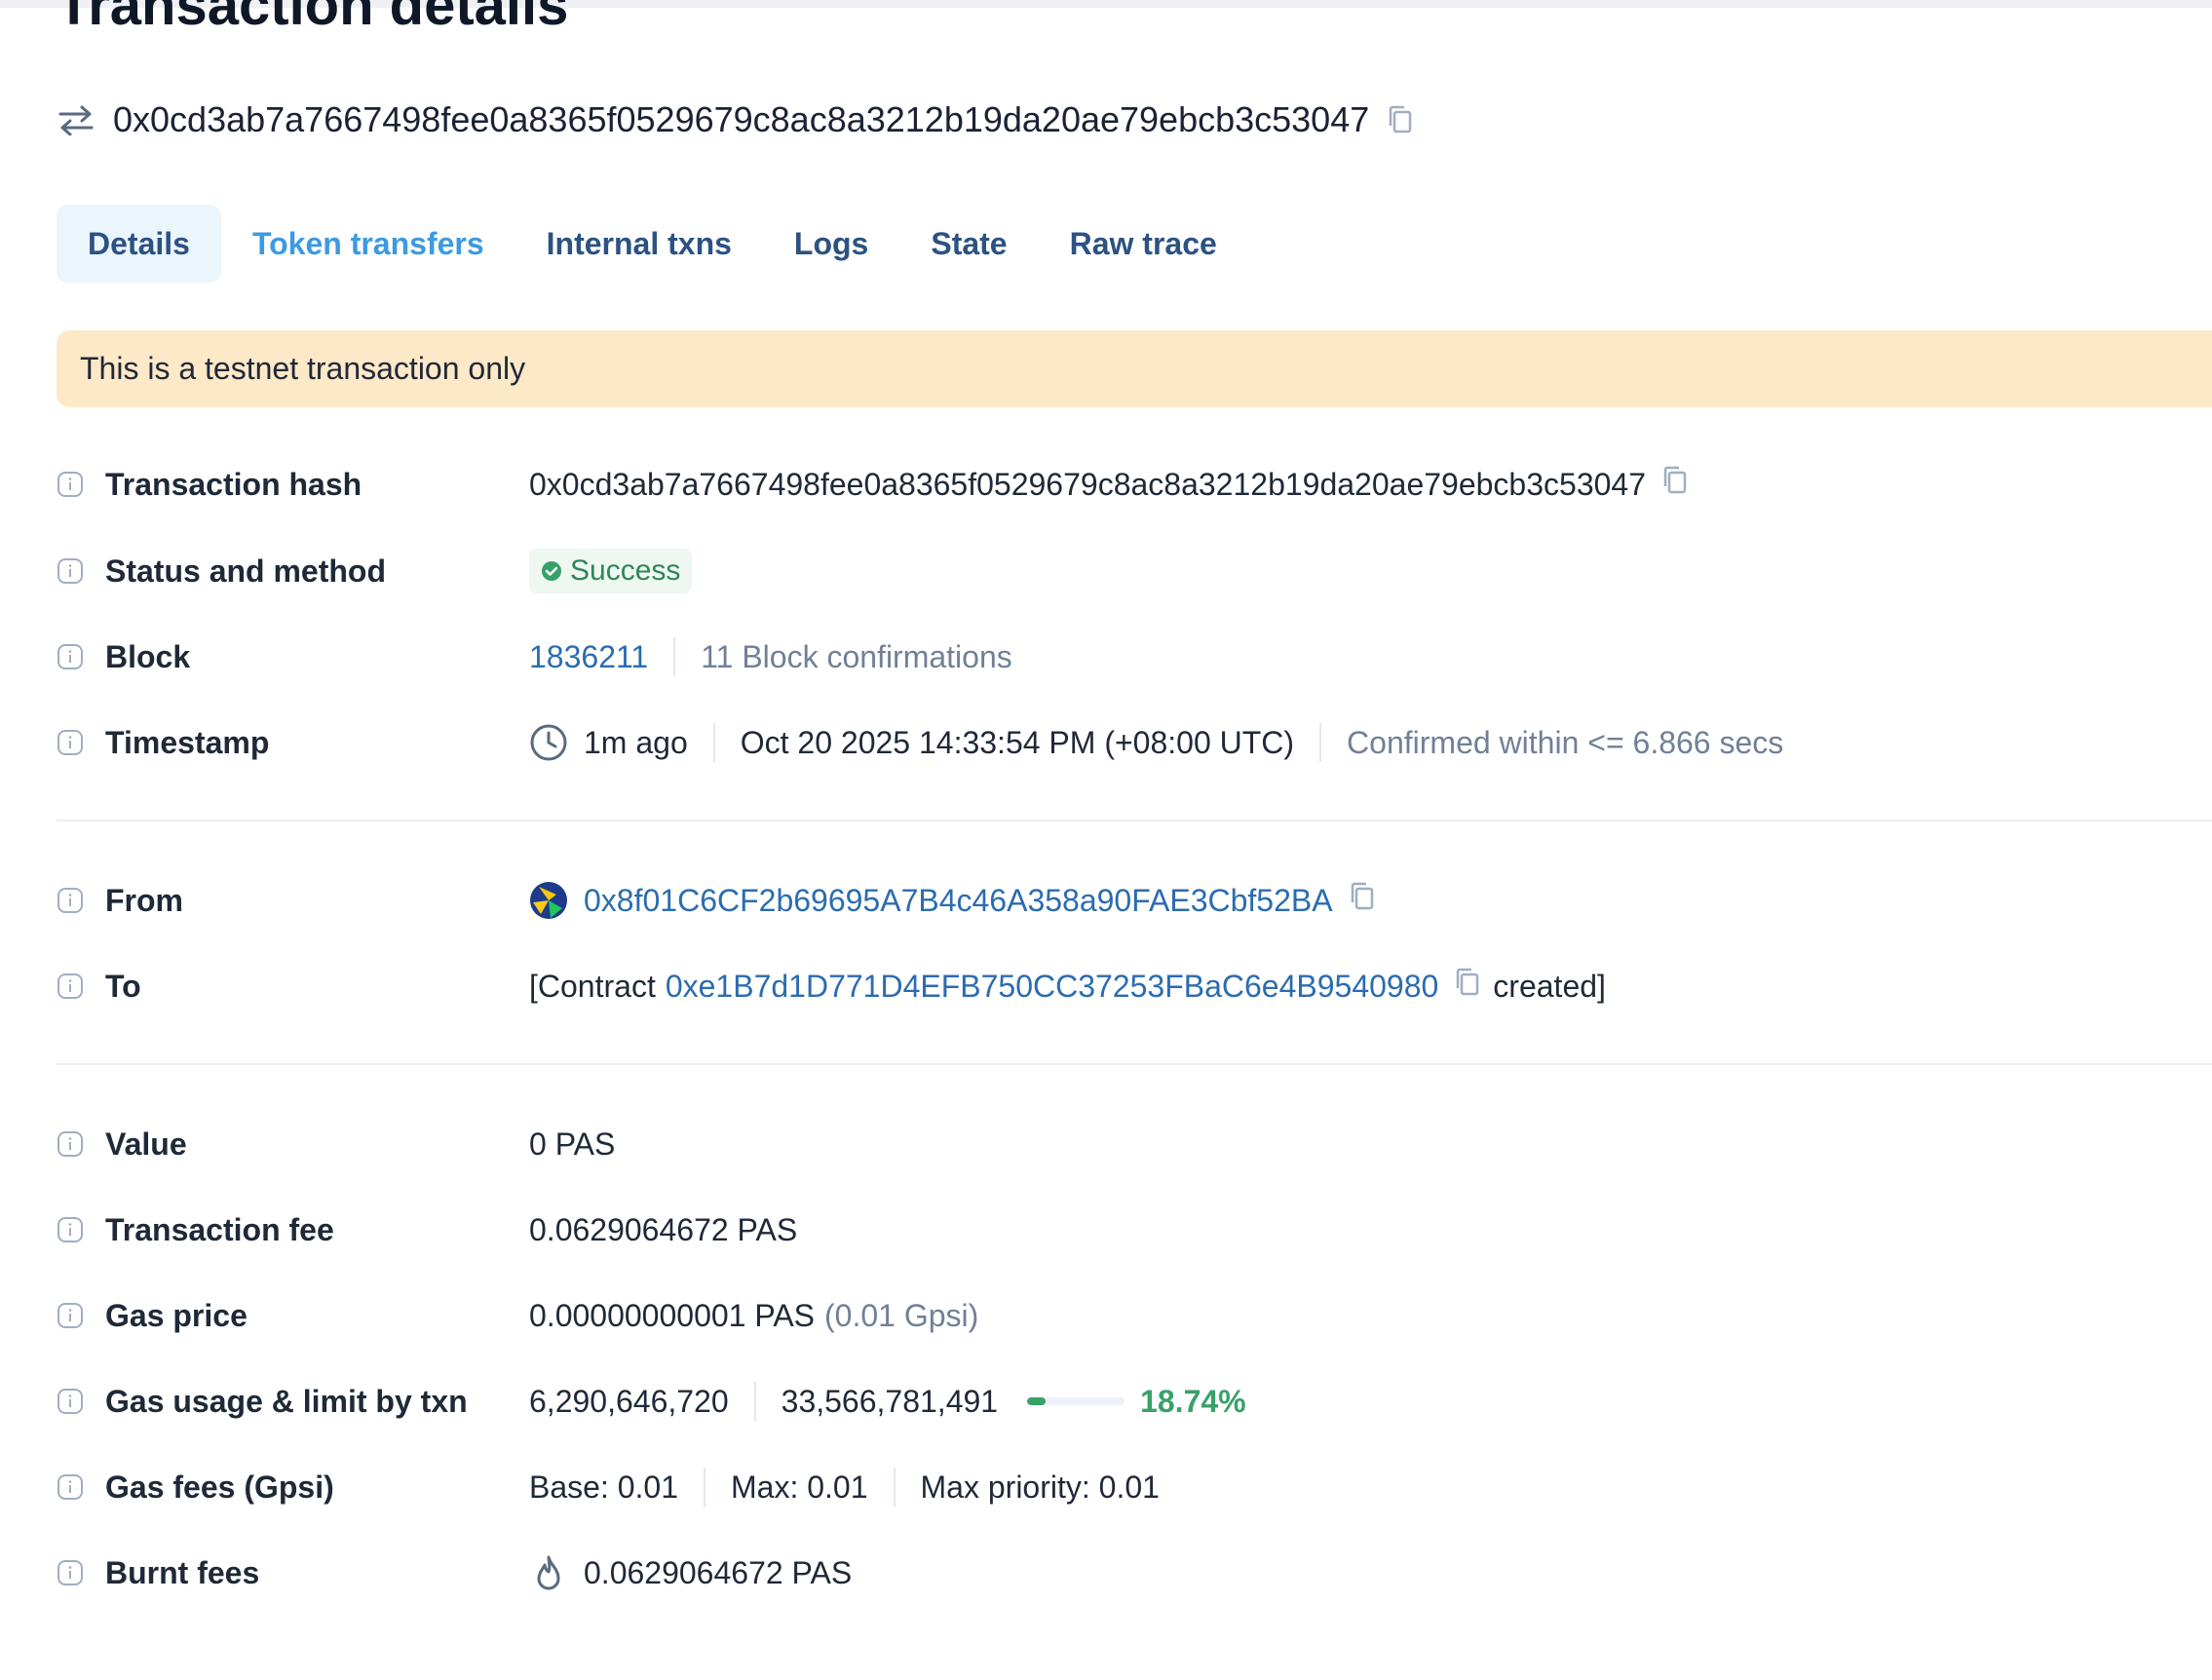 The width and height of the screenshot is (2212, 1680). Describe the element at coordinates (233, 484) in the screenshot. I see `label-transaction-hash: Transaction hash` at that location.